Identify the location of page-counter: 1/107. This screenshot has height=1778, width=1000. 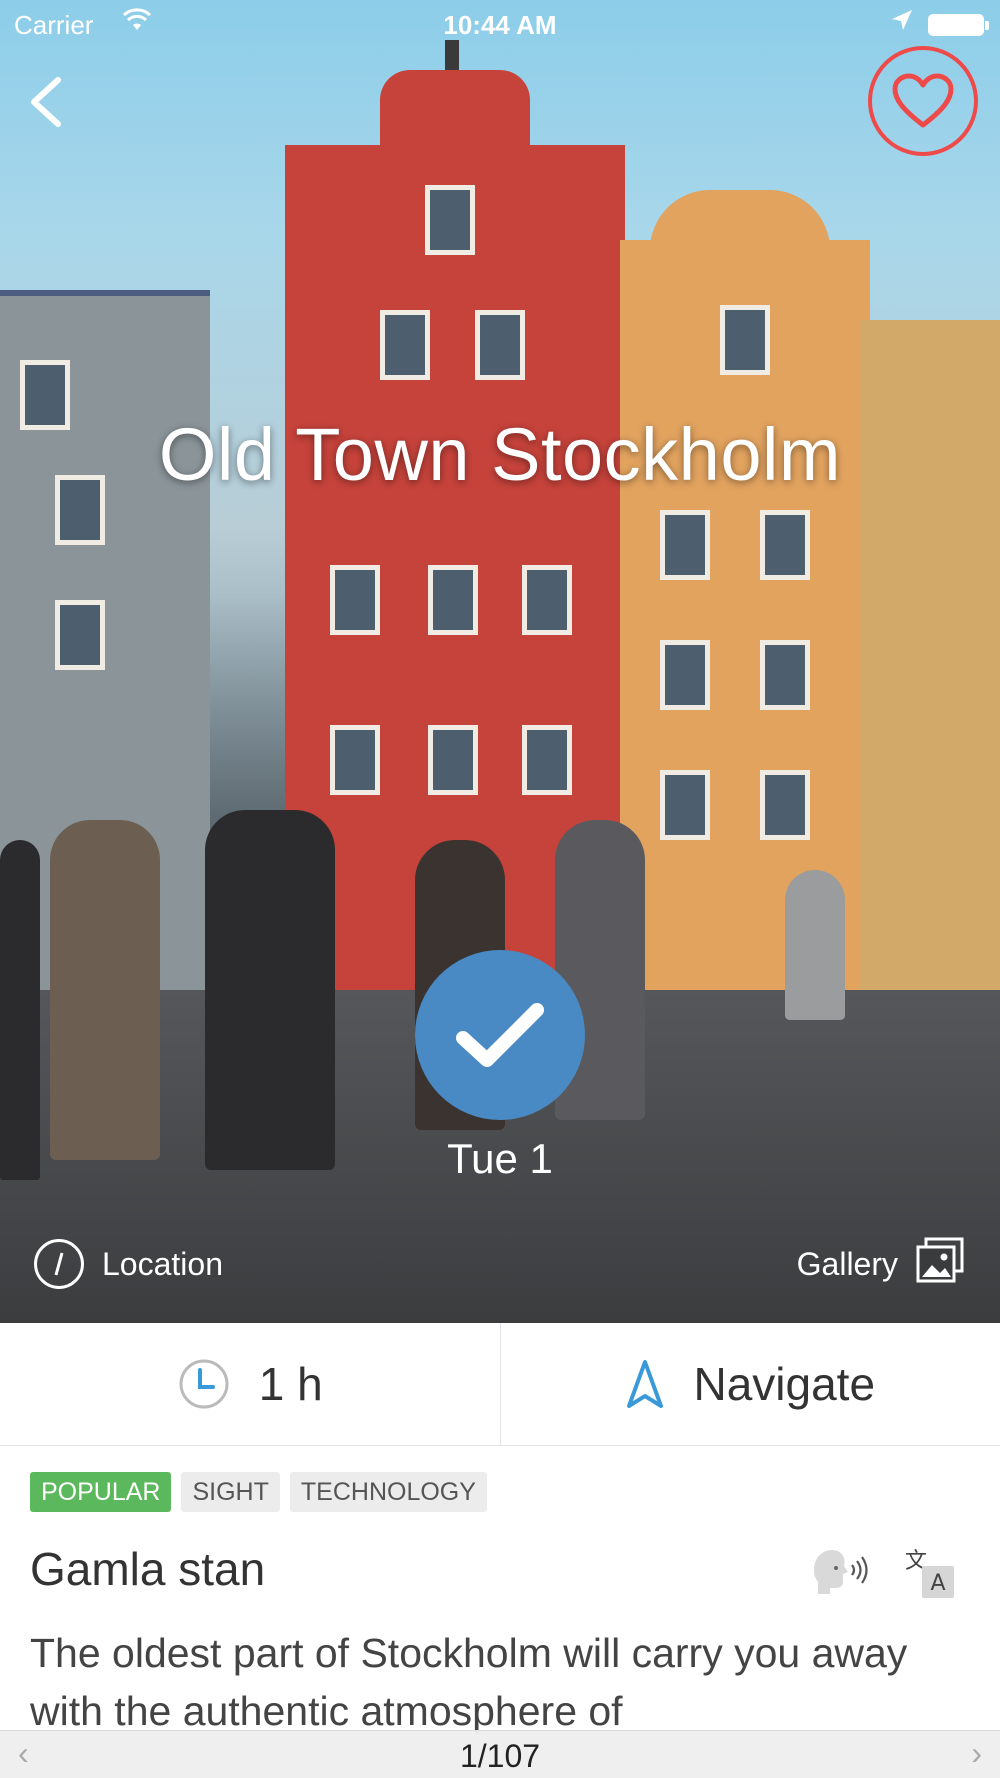
(500, 1756).